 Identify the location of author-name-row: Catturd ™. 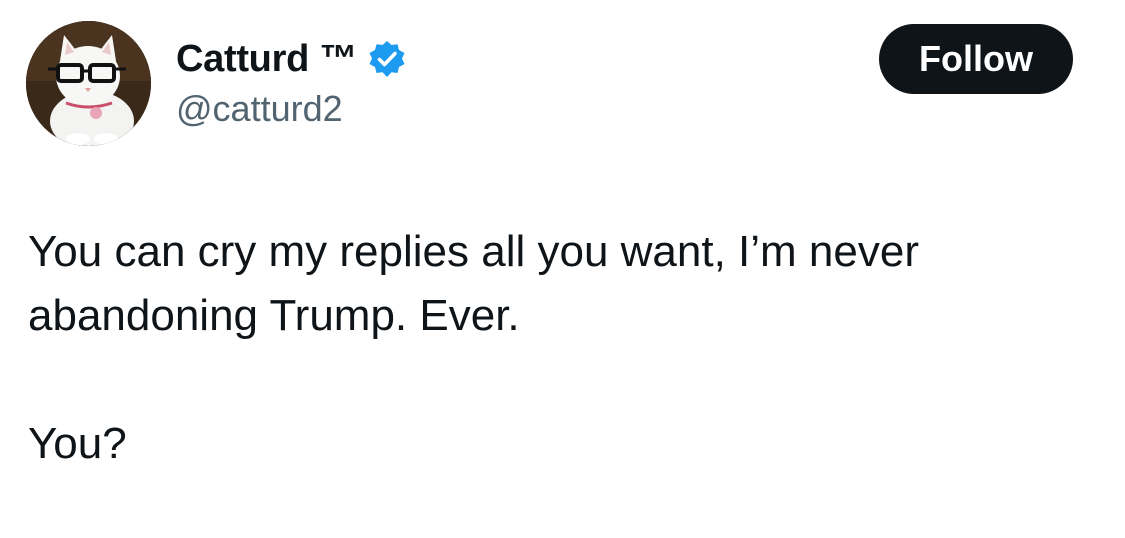
(291, 59).